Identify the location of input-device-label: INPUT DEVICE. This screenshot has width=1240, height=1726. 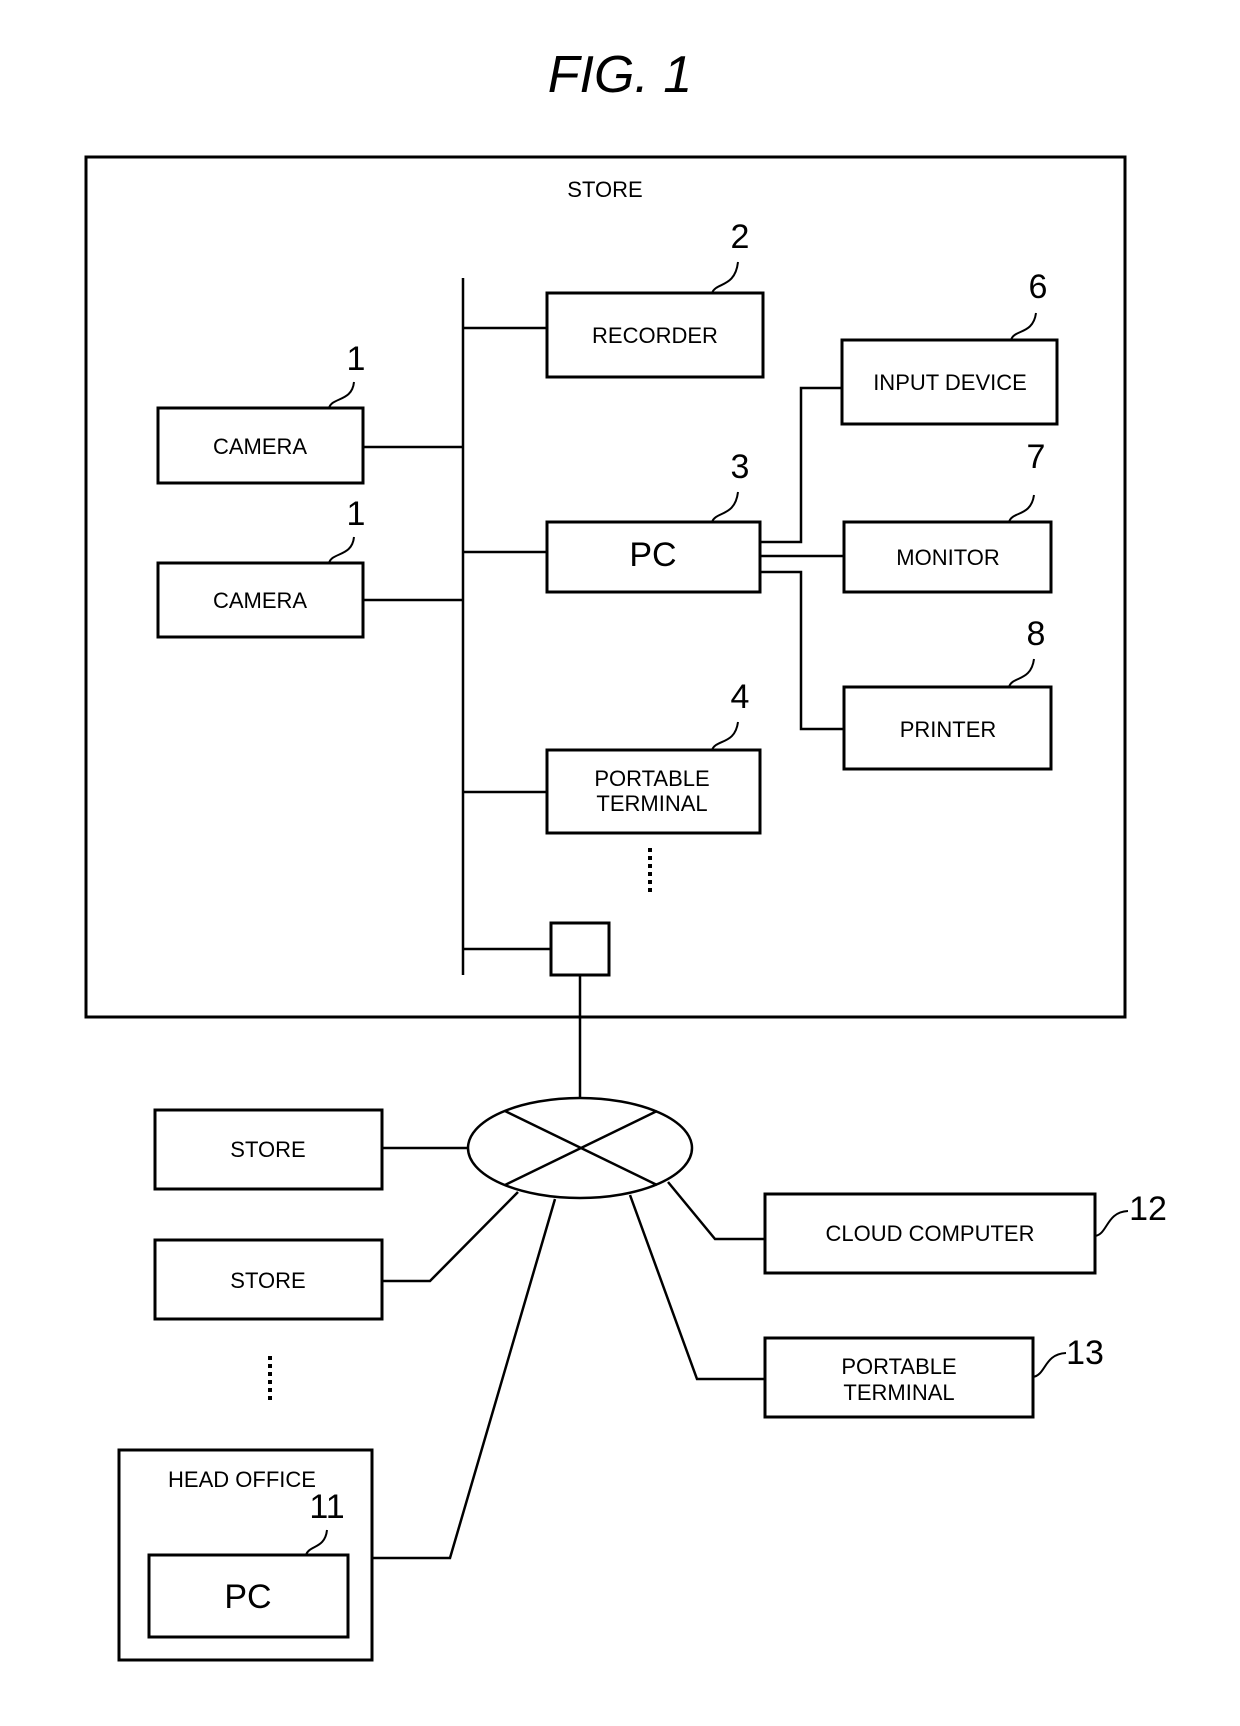
(950, 382).